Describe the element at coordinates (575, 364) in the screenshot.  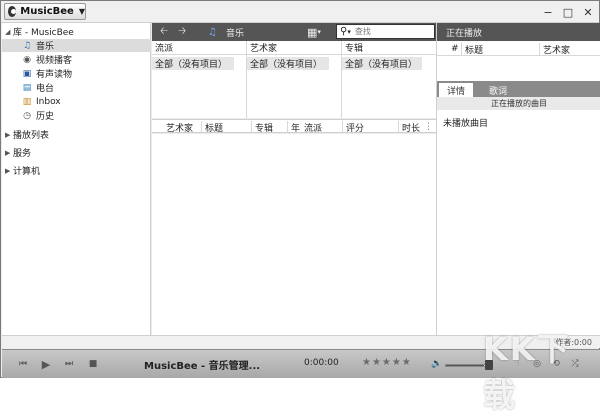
I see `shuffle-icon: ⤮` at that location.